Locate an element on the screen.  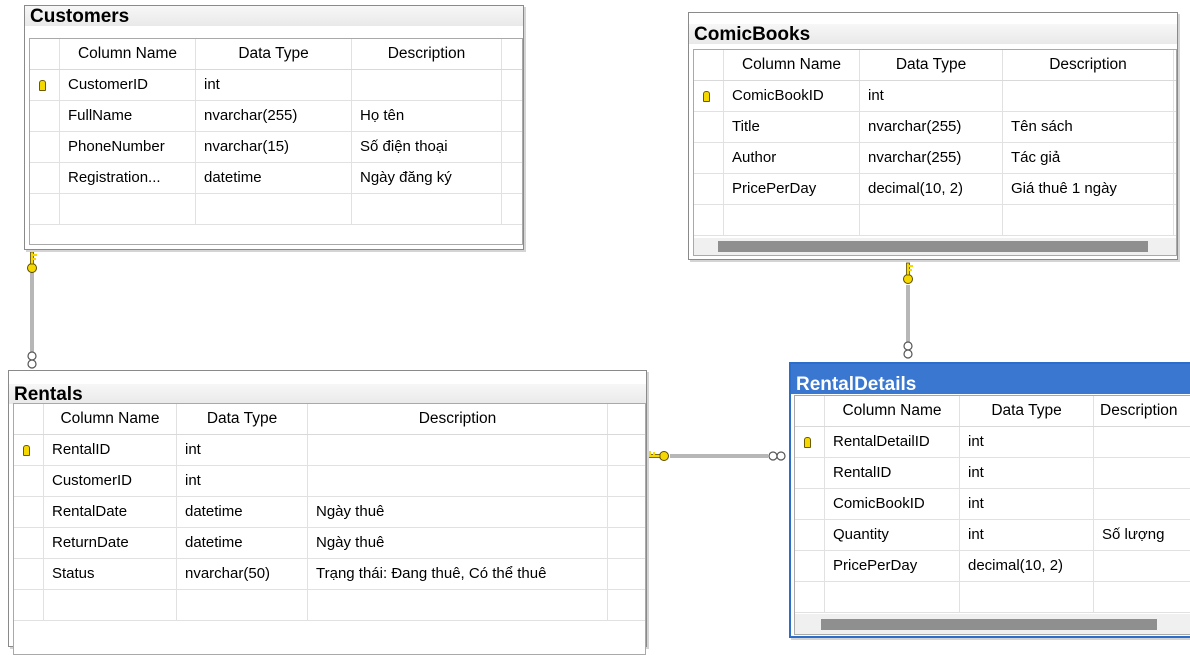
description: Tên sách is located at coordinates (1088, 127).